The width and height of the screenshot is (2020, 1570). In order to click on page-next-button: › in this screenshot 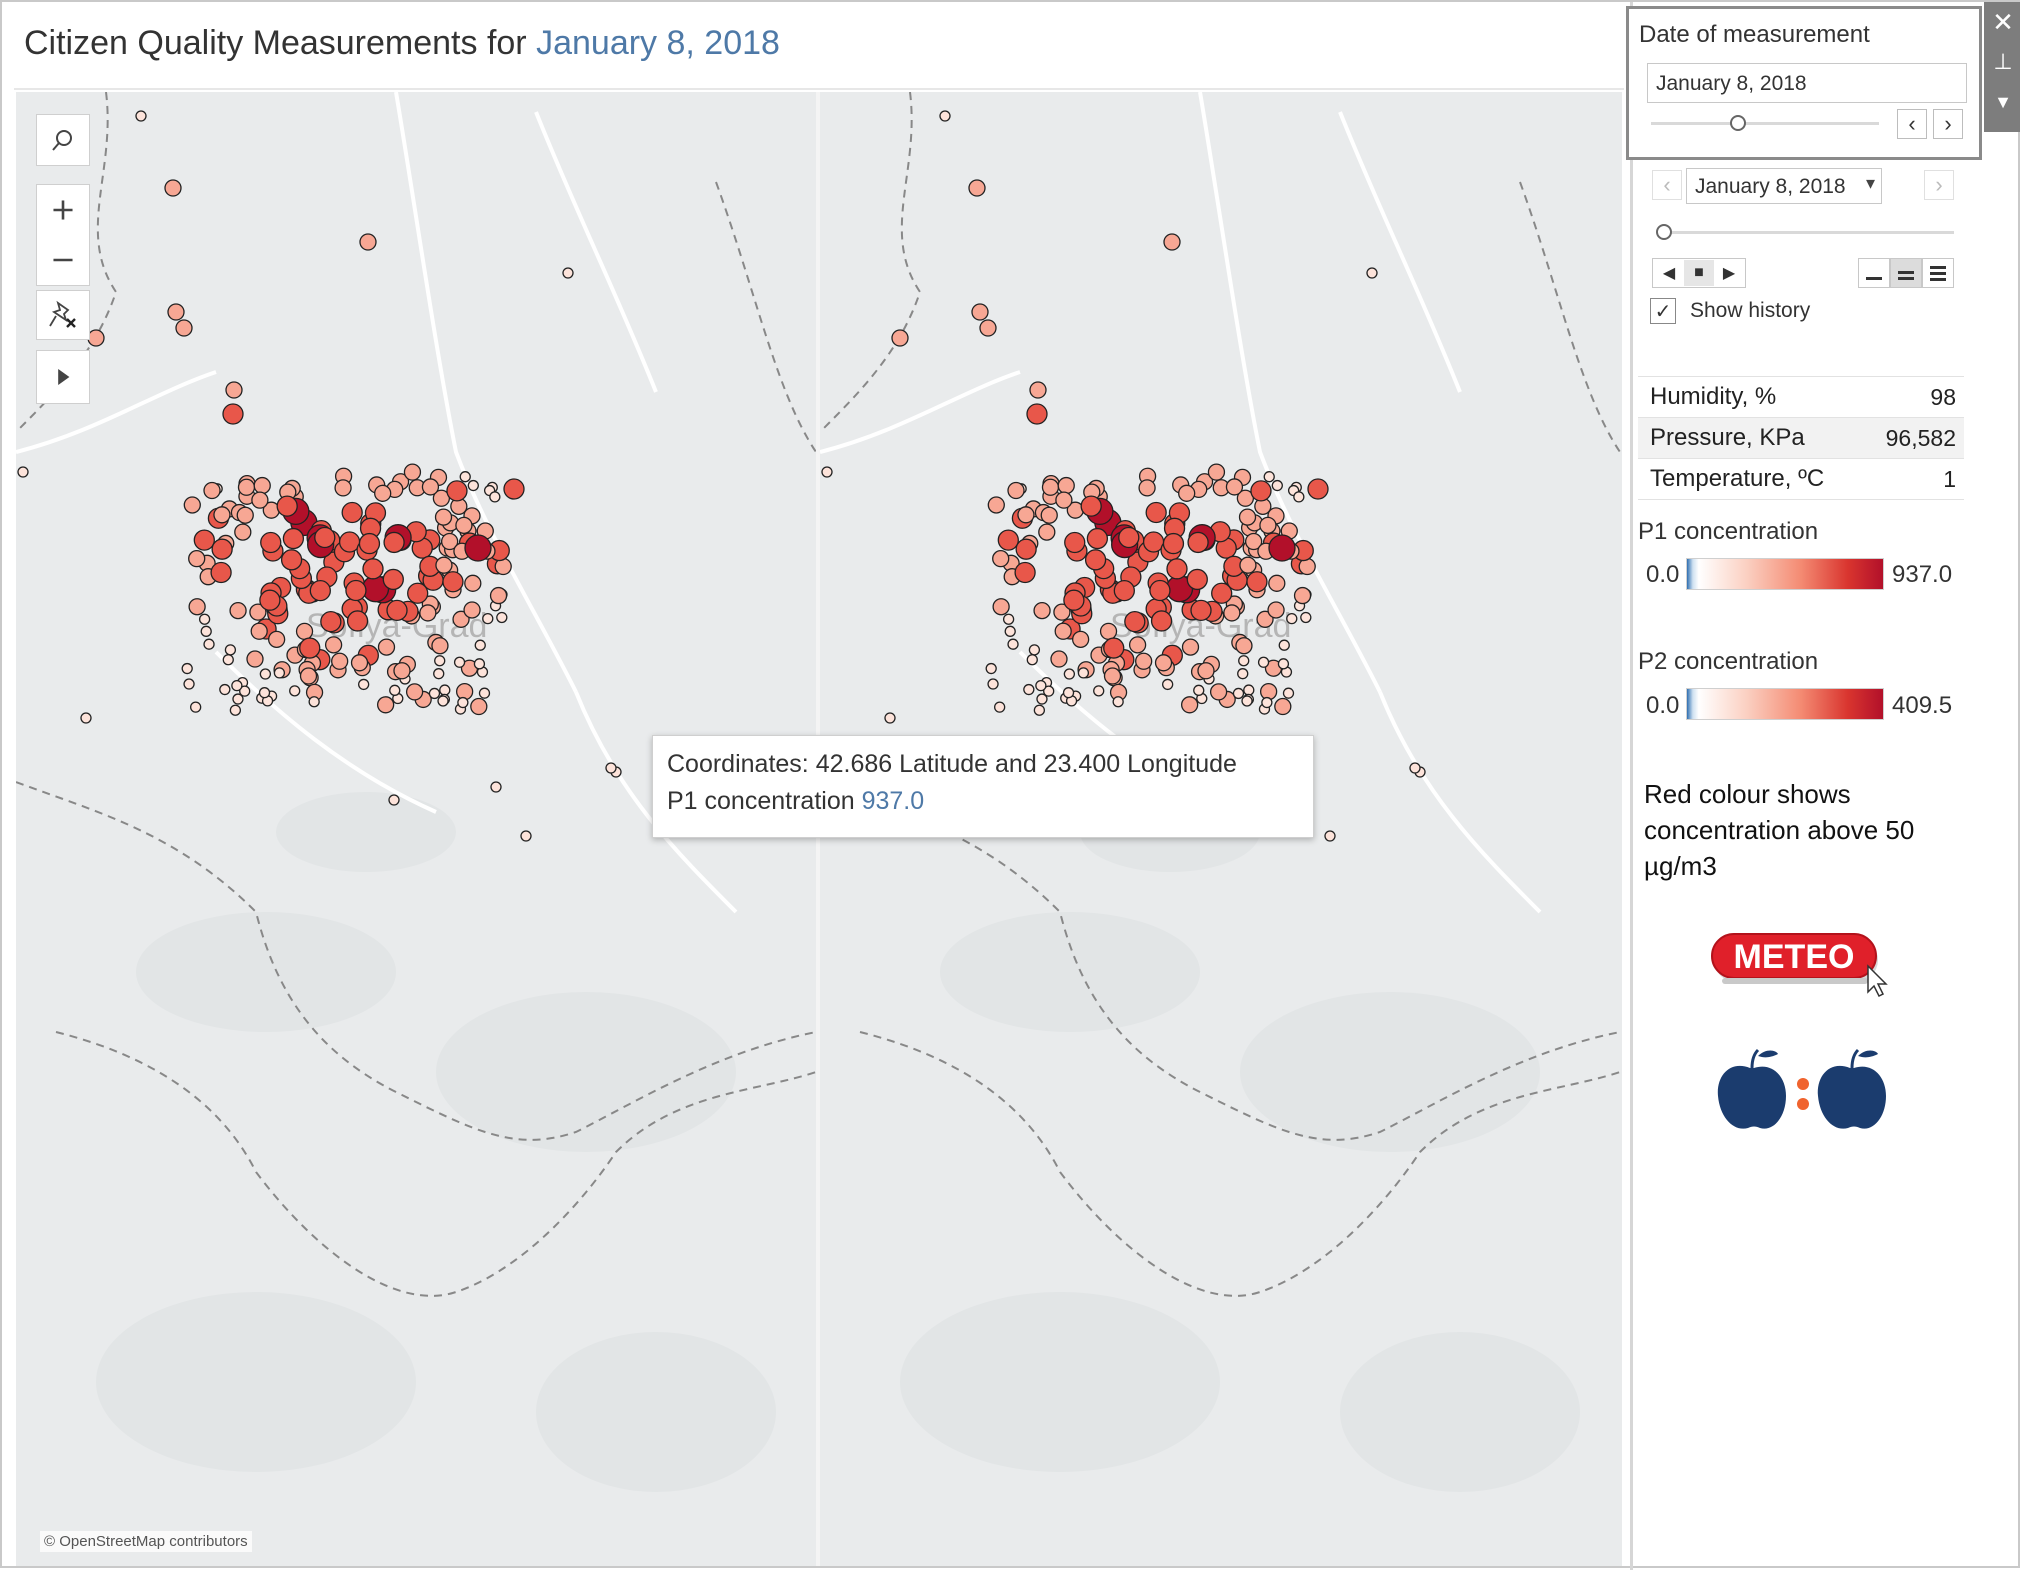, I will do `click(1939, 185)`.